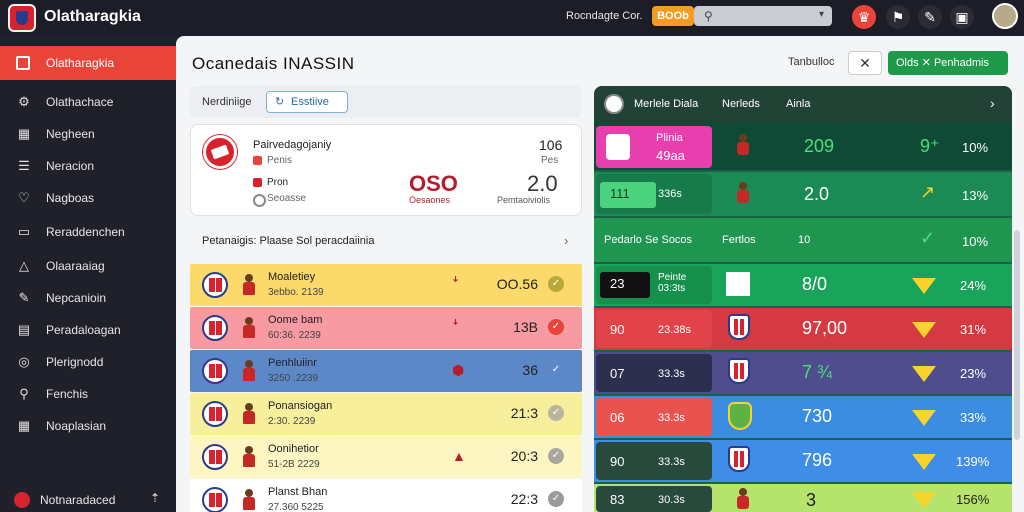  I want to click on header-link: Tanbulloc, so click(811, 62).